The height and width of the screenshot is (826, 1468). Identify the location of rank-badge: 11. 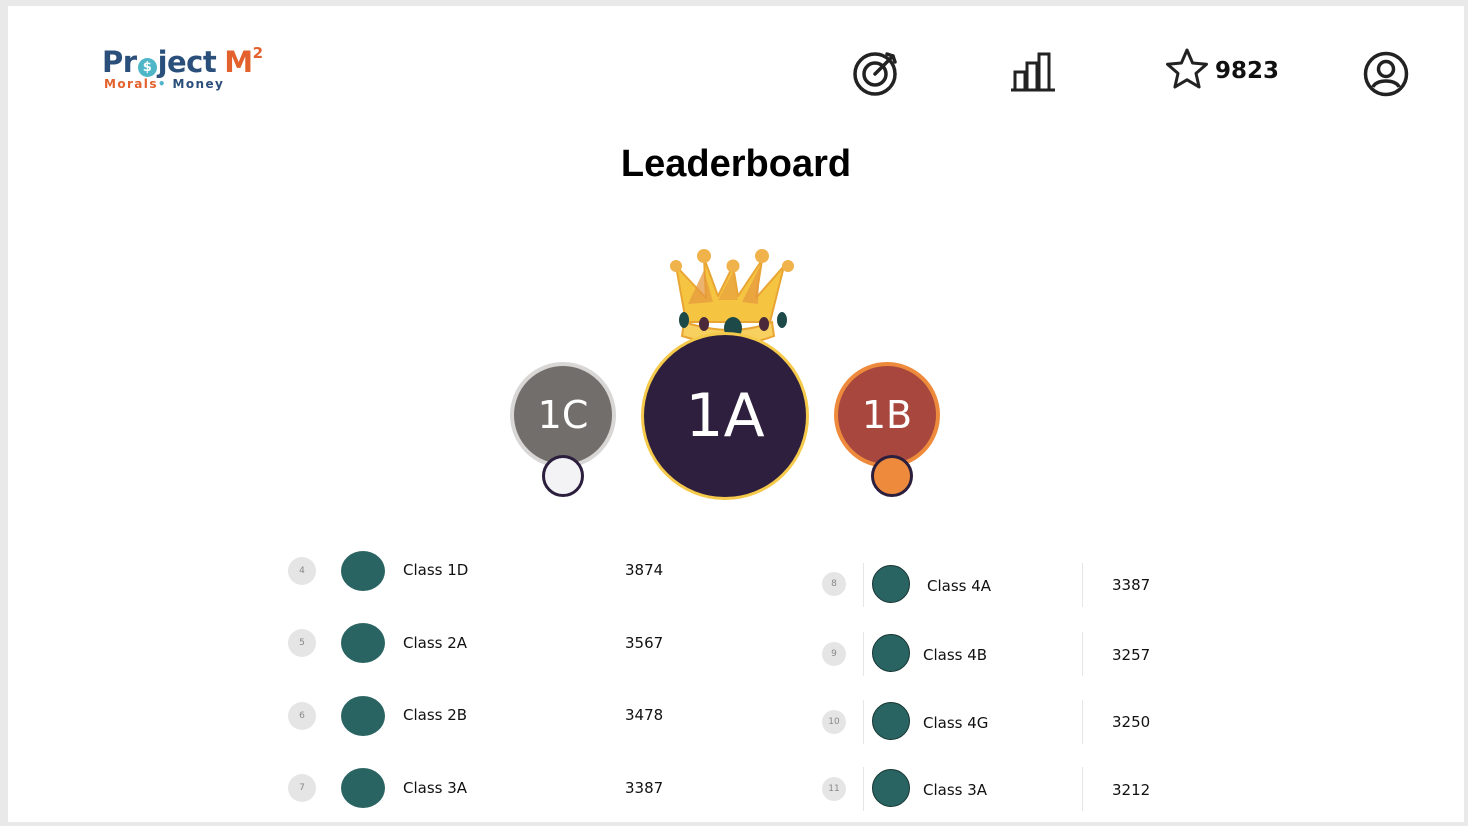
(834, 789).